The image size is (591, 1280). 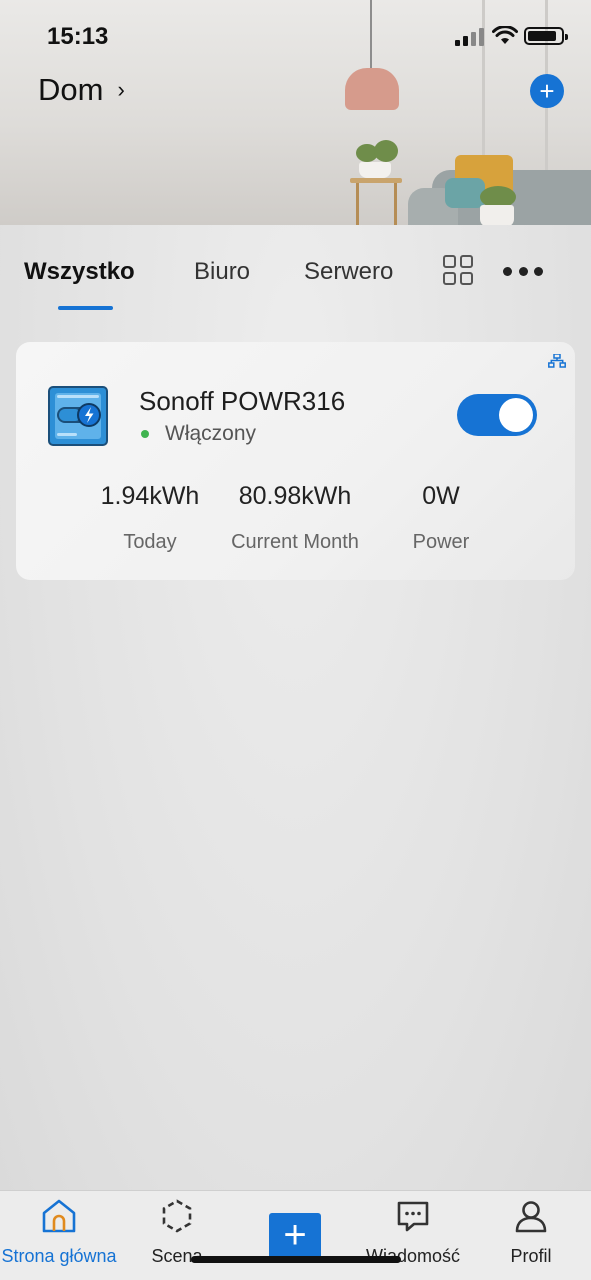 I want to click on nav-profile: Profil, so click(x=531, y=1235).